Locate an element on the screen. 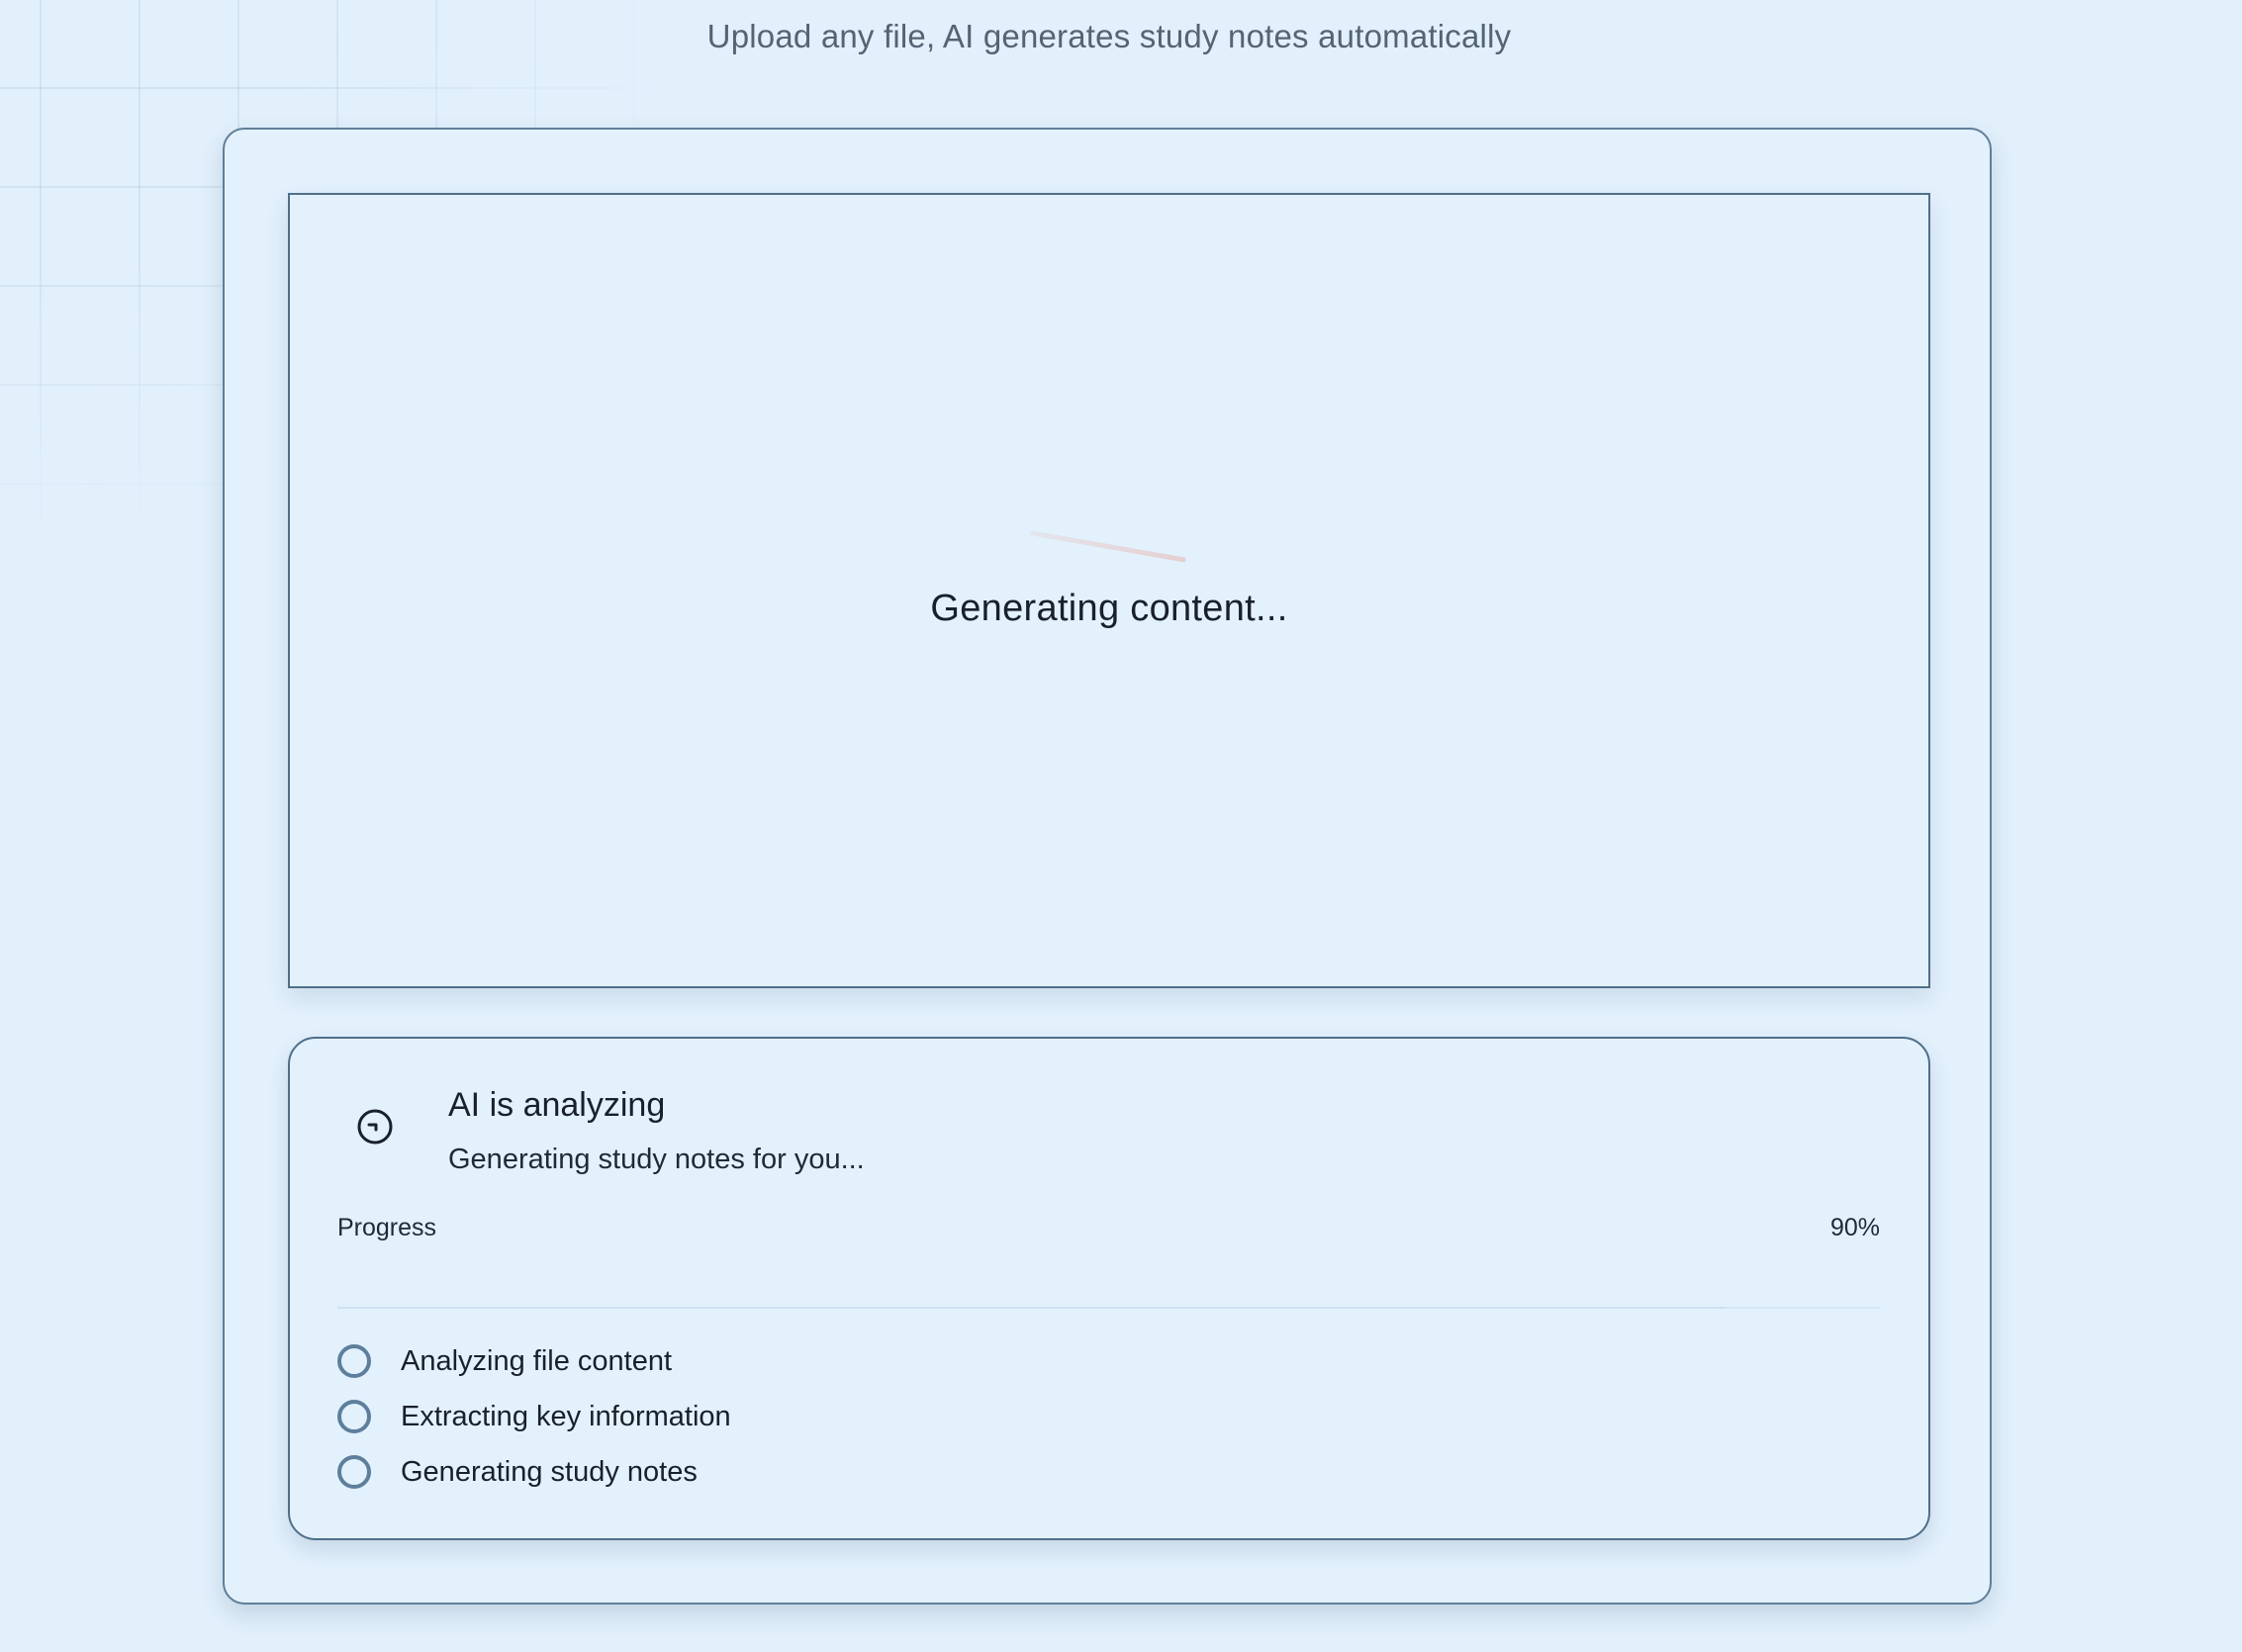  step-generating-notes: Generating study notes is located at coordinates (517, 1472).